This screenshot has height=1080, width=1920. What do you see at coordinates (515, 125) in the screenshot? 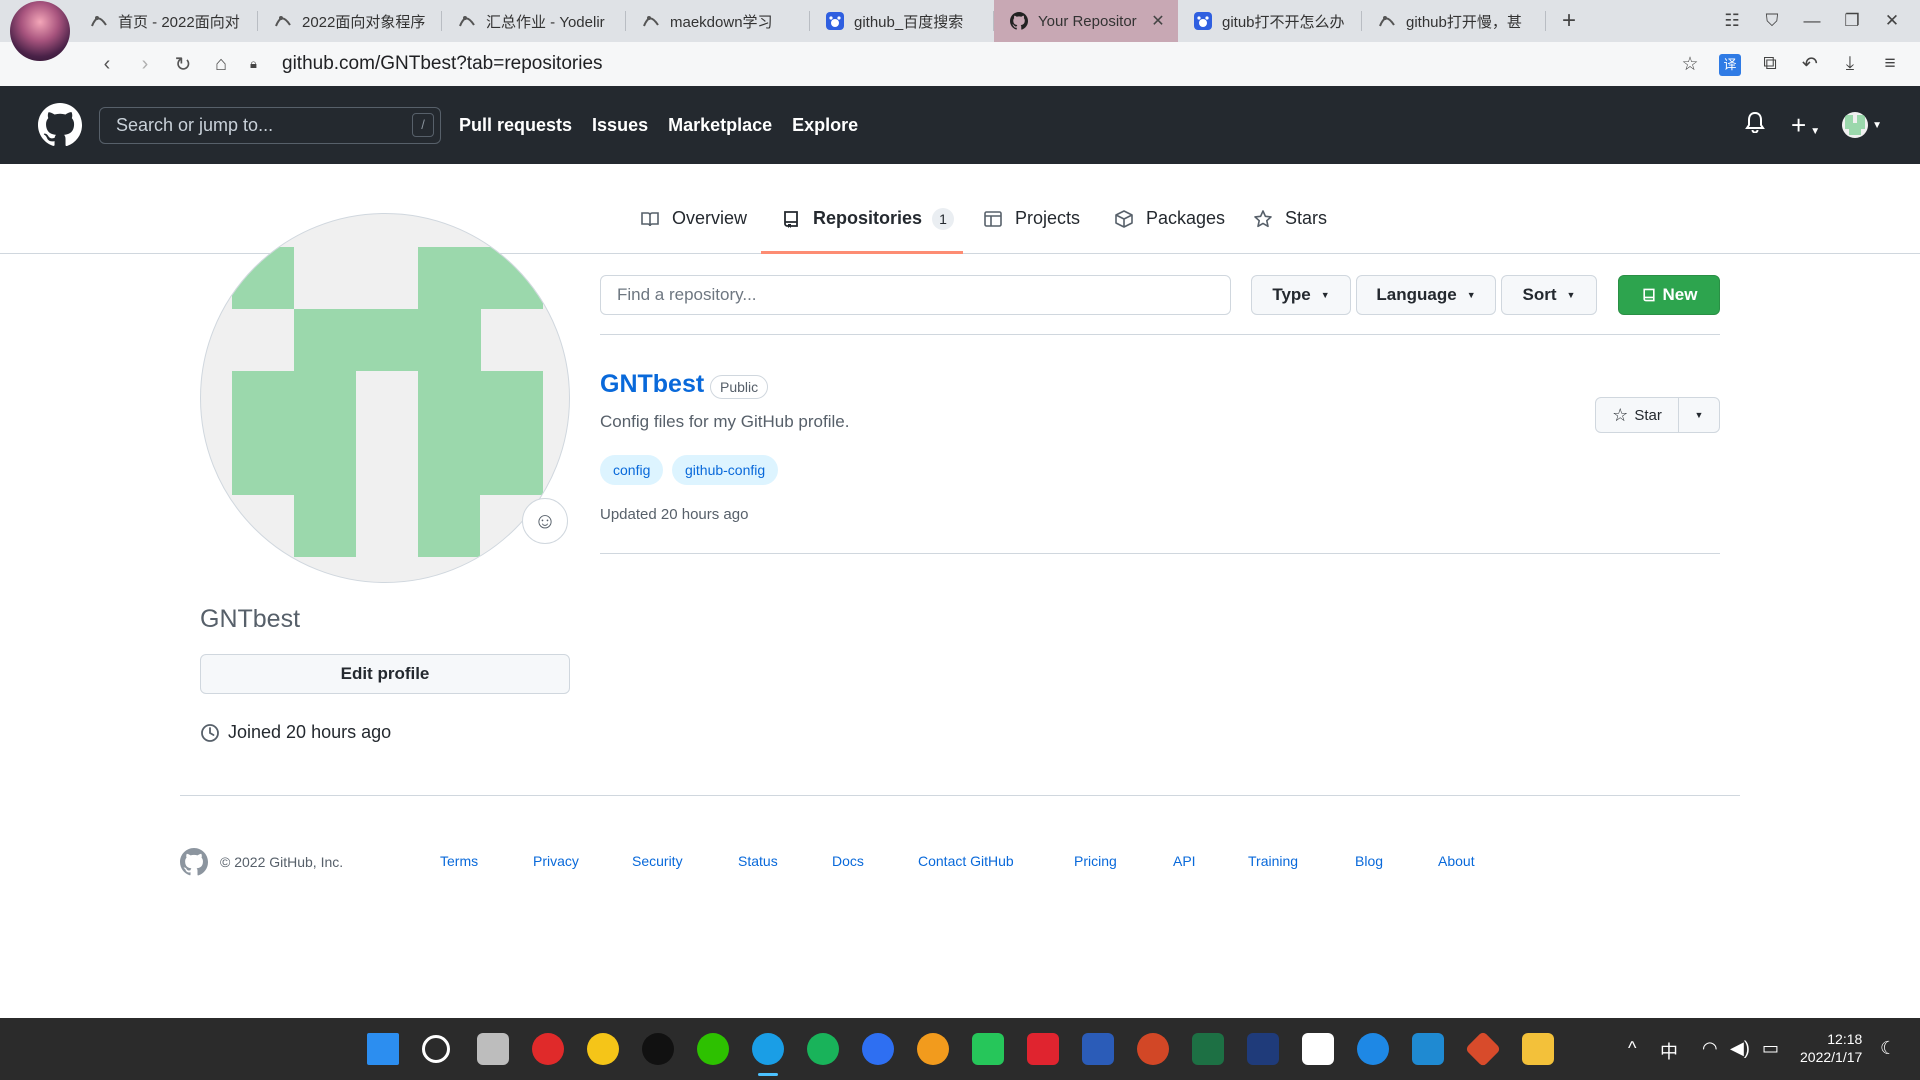
I see `nav-pull-requests: Pull requests` at bounding box center [515, 125].